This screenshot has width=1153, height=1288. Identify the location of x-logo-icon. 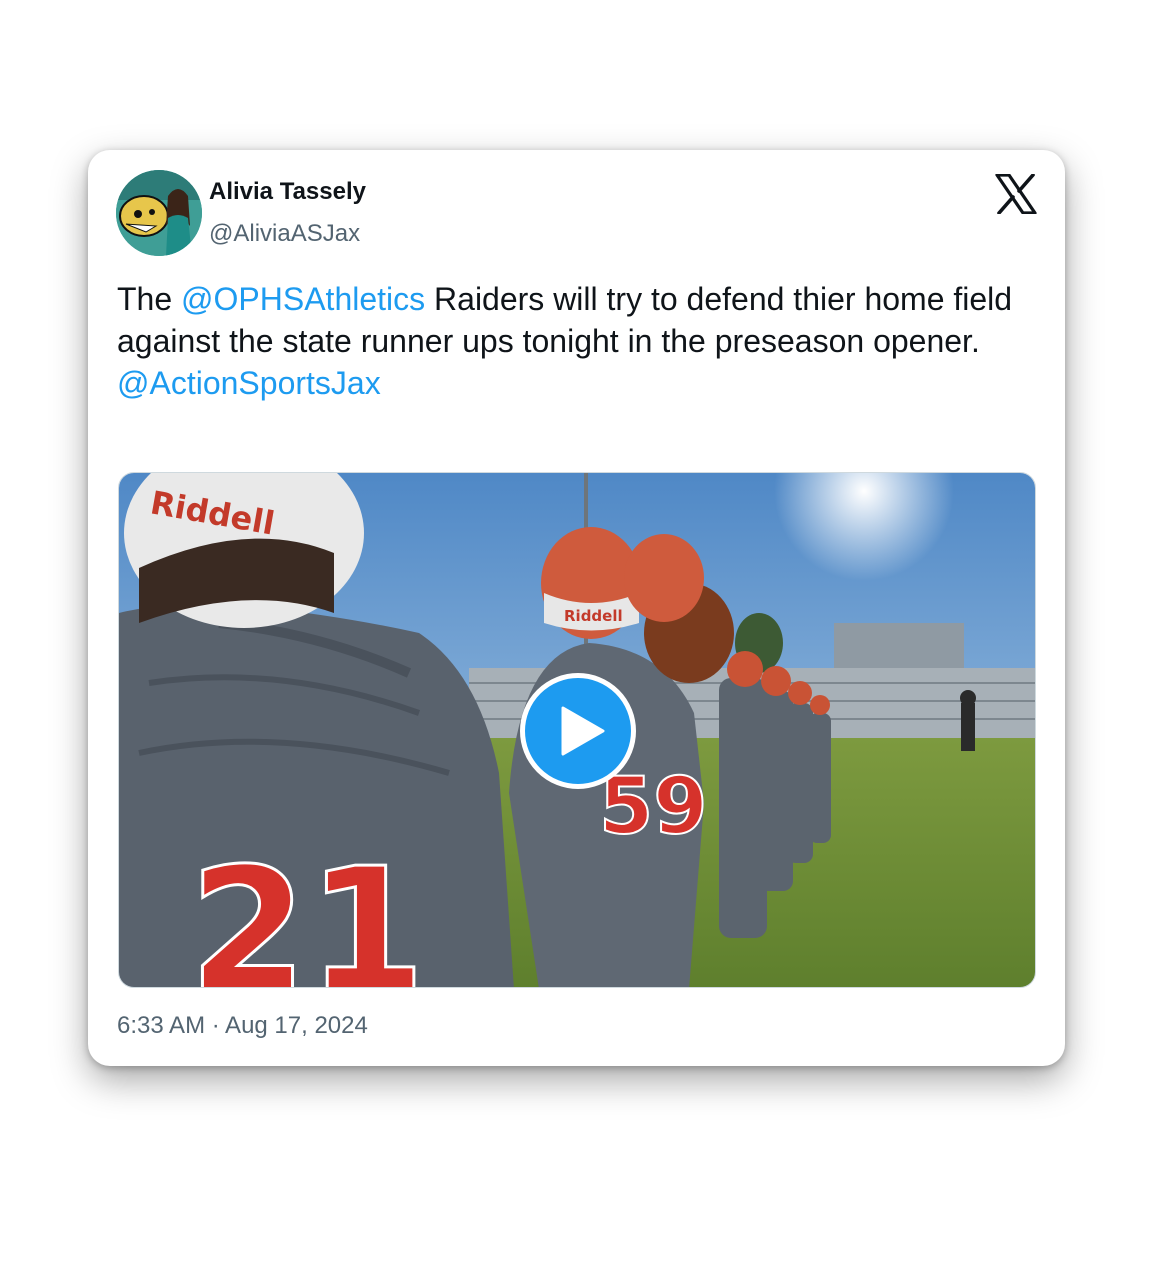
(1016, 194).